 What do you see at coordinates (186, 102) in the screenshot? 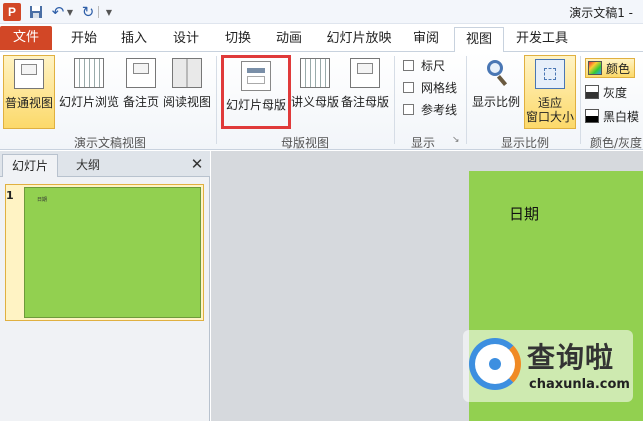
I see `reading-view-label: 阅读视图` at bounding box center [186, 102].